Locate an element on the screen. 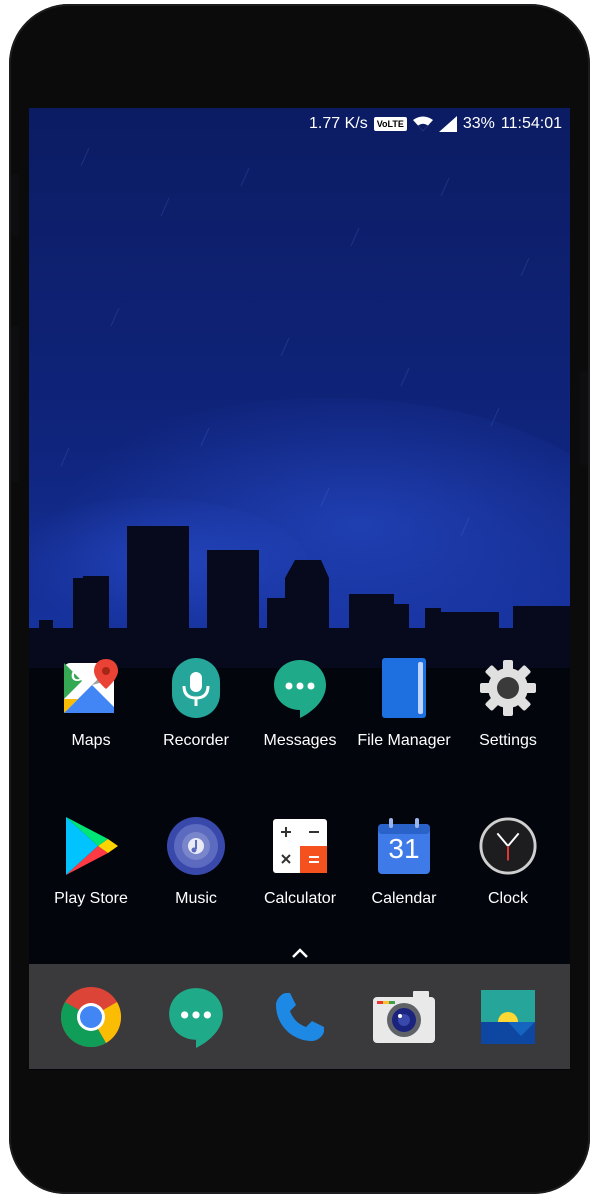  app-label: Calendar is located at coordinates (404, 898).